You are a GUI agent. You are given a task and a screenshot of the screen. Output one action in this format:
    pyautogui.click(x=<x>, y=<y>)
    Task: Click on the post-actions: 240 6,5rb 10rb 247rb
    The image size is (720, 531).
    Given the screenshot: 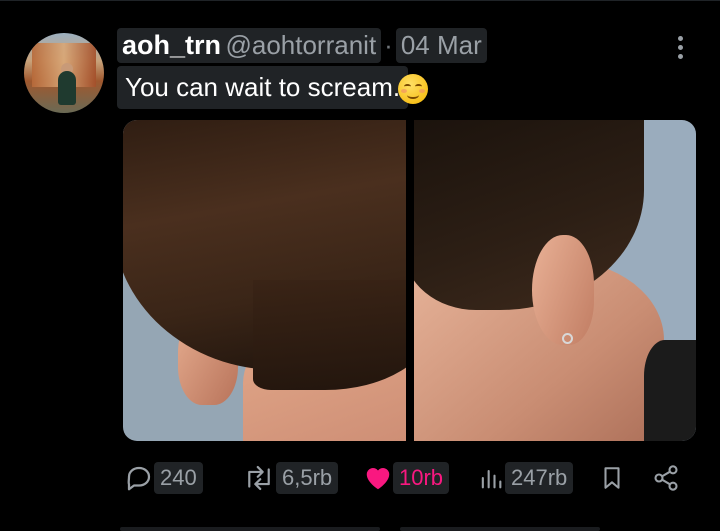 What is the action you would take?
    pyautogui.click(x=405, y=478)
    